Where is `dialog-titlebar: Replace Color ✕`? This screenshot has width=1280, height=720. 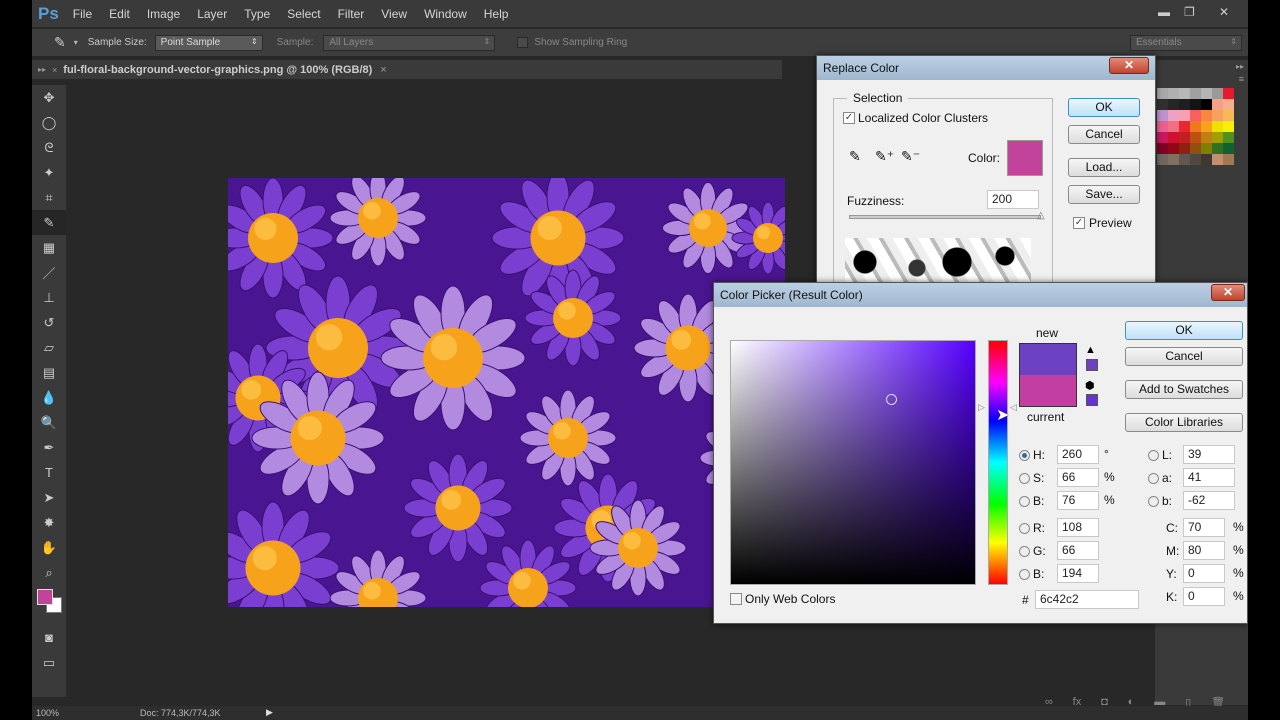 dialog-titlebar: Replace Color ✕ is located at coordinates (986, 68).